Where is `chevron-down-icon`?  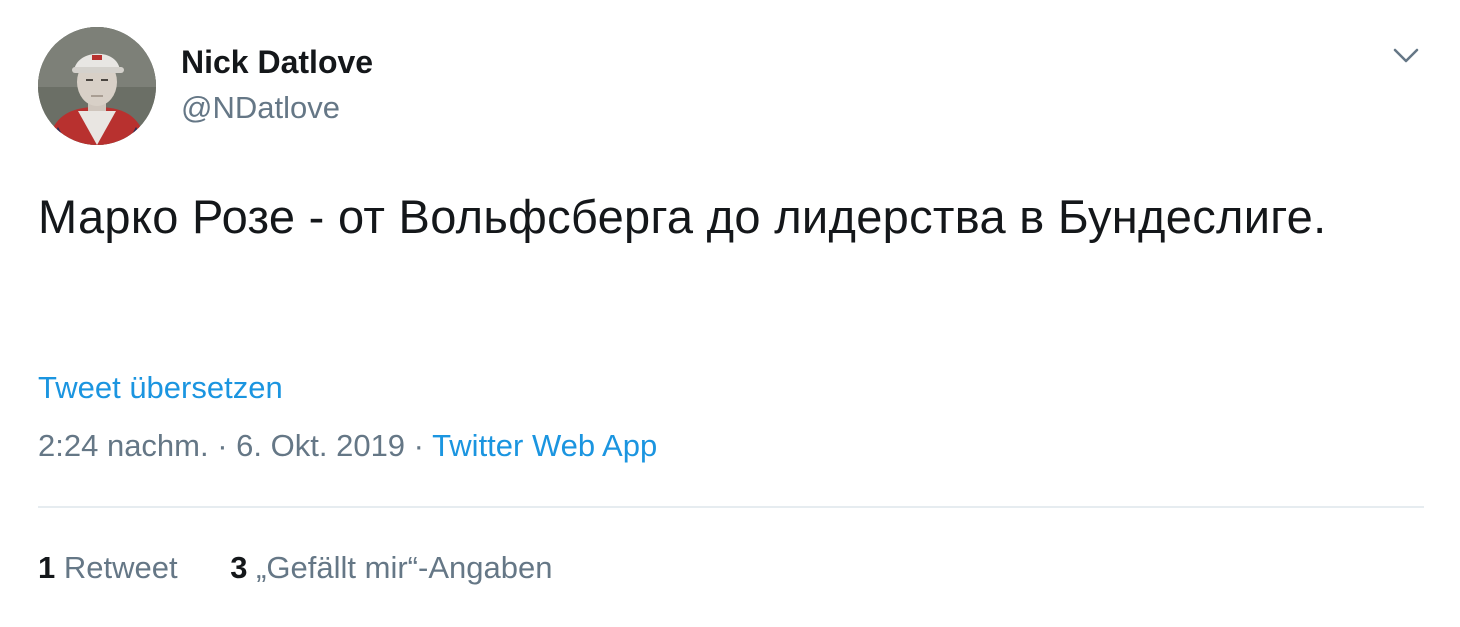 chevron-down-icon is located at coordinates (1406, 55).